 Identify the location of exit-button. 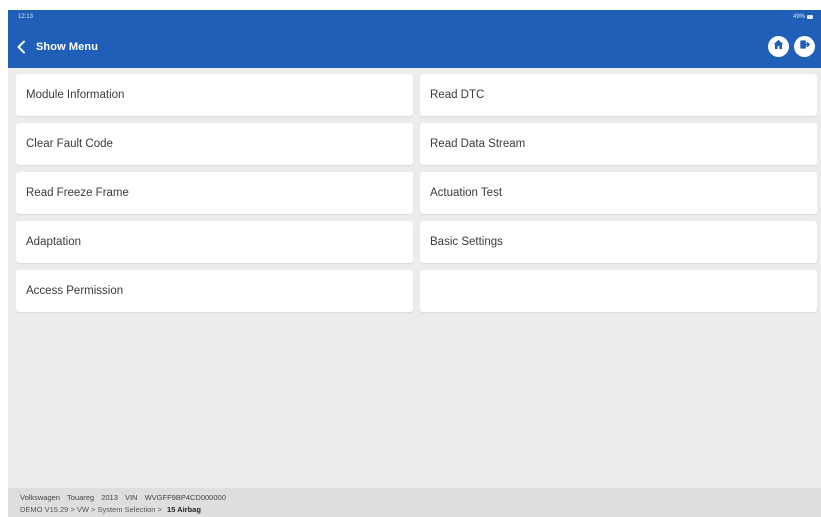
(804, 46).